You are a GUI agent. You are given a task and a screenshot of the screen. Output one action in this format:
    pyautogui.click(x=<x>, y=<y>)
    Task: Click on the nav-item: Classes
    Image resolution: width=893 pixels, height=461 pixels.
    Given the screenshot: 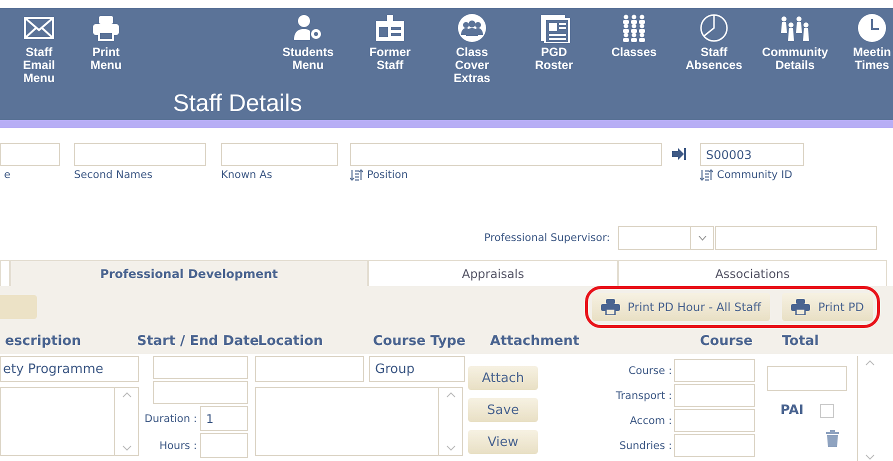 What is the action you would take?
    pyautogui.click(x=634, y=46)
    